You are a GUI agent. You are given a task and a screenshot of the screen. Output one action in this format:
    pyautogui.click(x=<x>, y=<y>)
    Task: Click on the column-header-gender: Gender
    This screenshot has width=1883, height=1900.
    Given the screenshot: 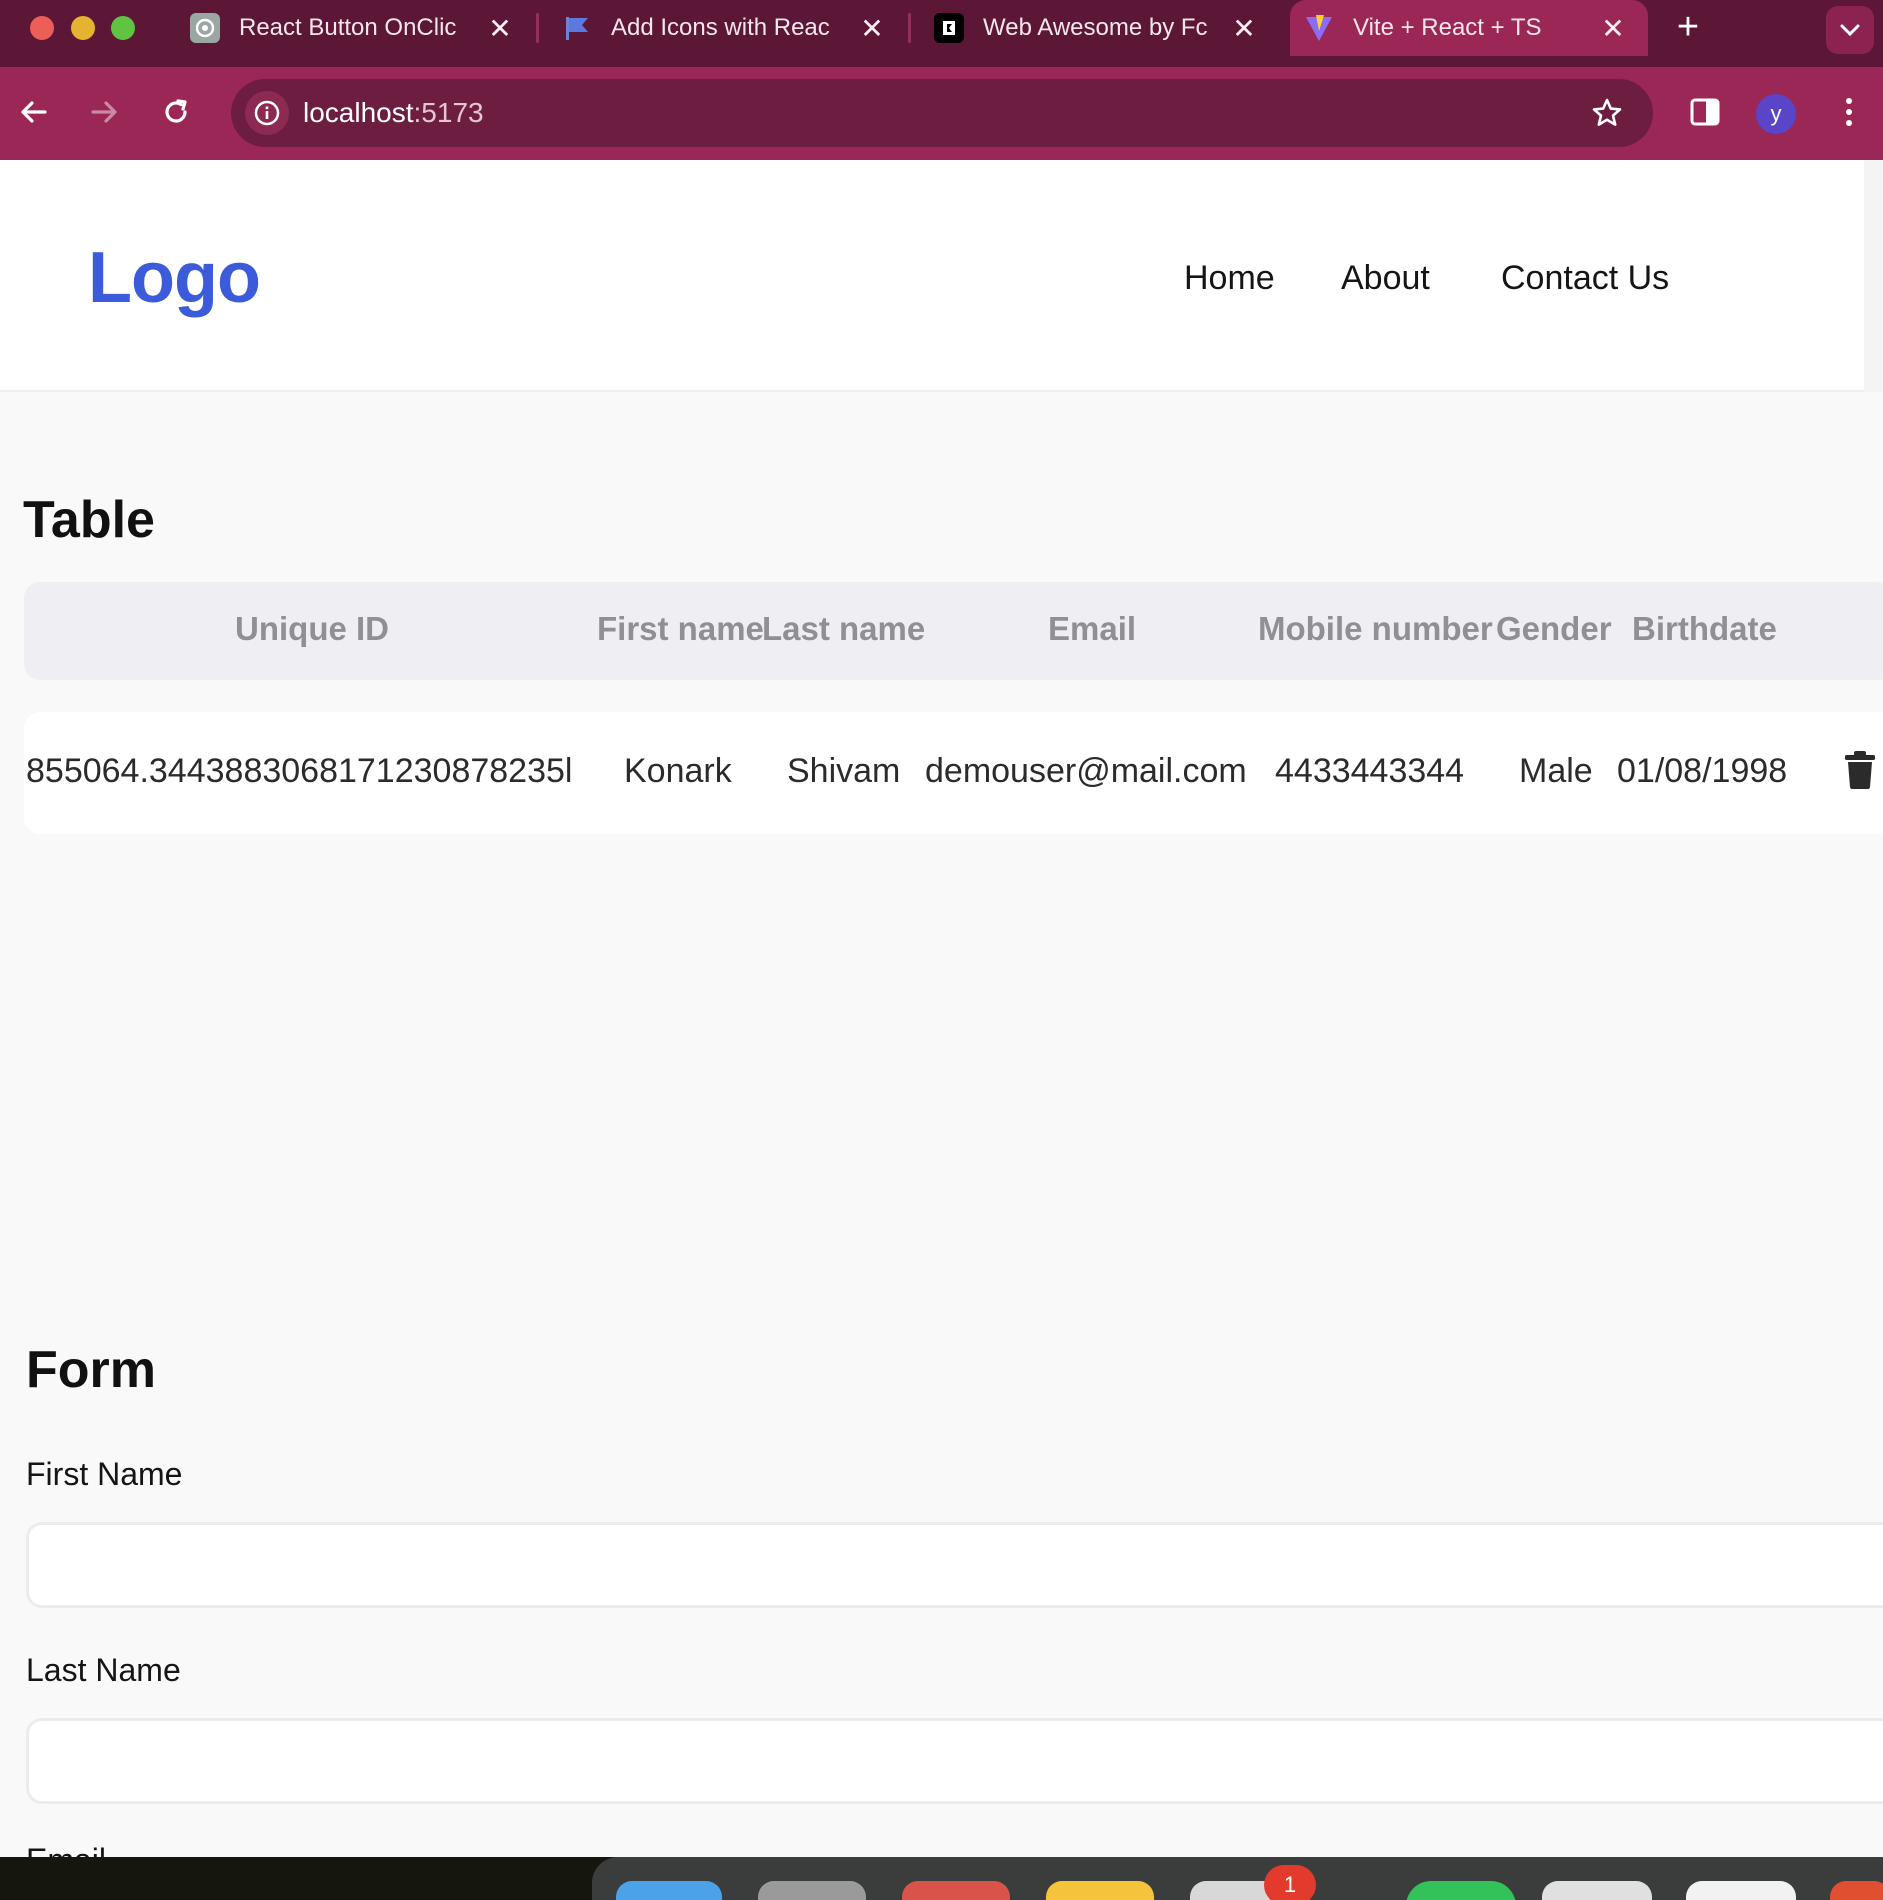 What is the action you would take?
    pyautogui.click(x=1554, y=628)
    